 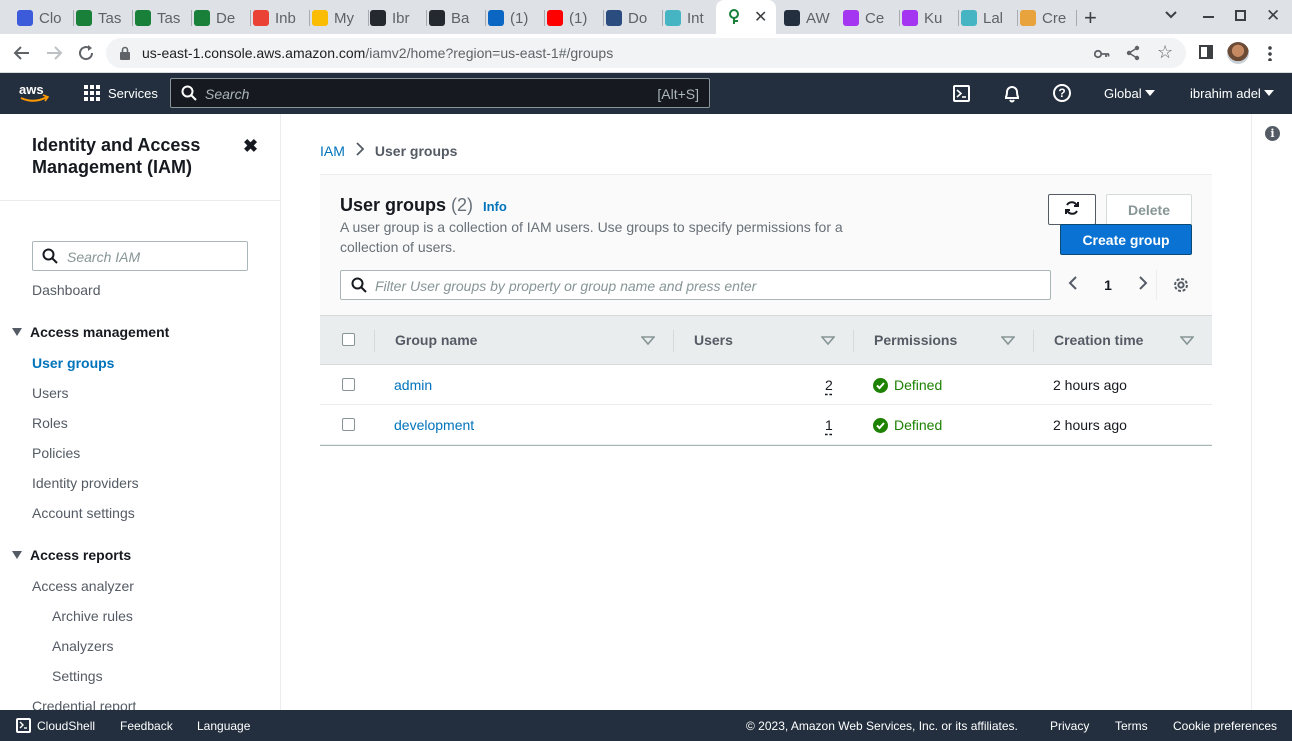 I want to click on column-users: Users, so click(x=713, y=340).